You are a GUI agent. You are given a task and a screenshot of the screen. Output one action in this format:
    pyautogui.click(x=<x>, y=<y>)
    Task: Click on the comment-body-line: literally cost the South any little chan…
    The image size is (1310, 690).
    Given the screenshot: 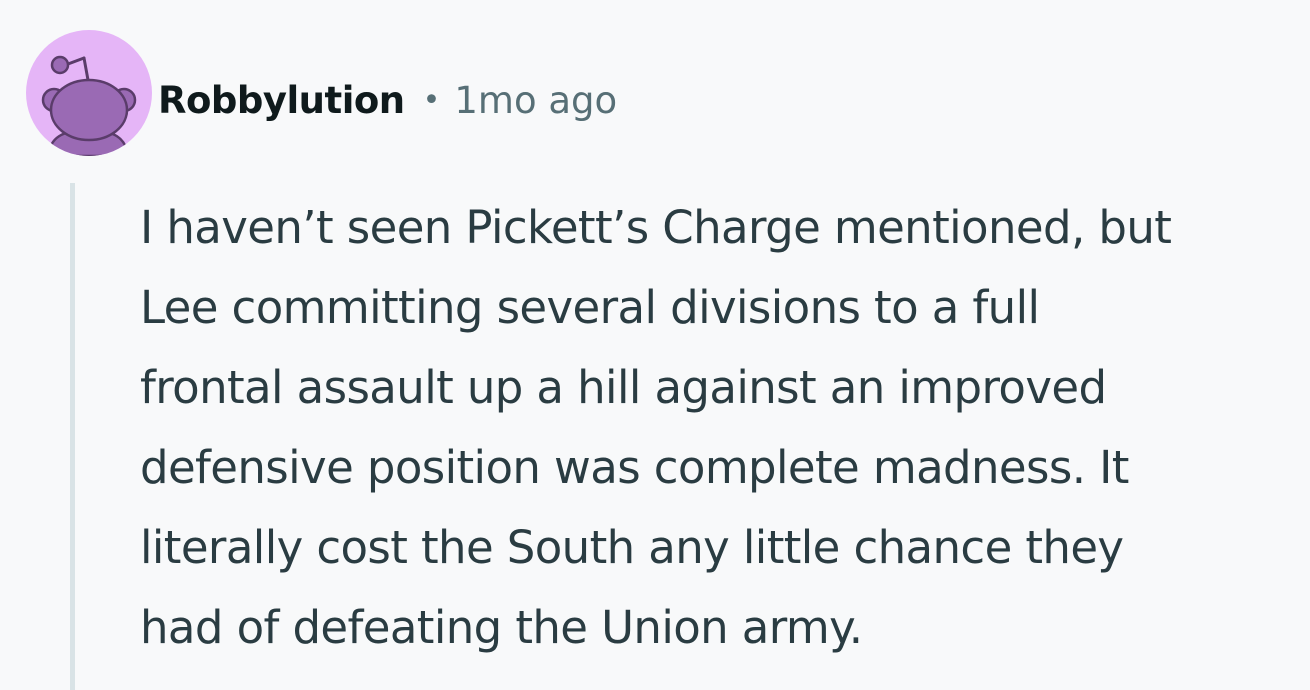 What is the action you would take?
    pyautogui.click(x=632, y=547)
    